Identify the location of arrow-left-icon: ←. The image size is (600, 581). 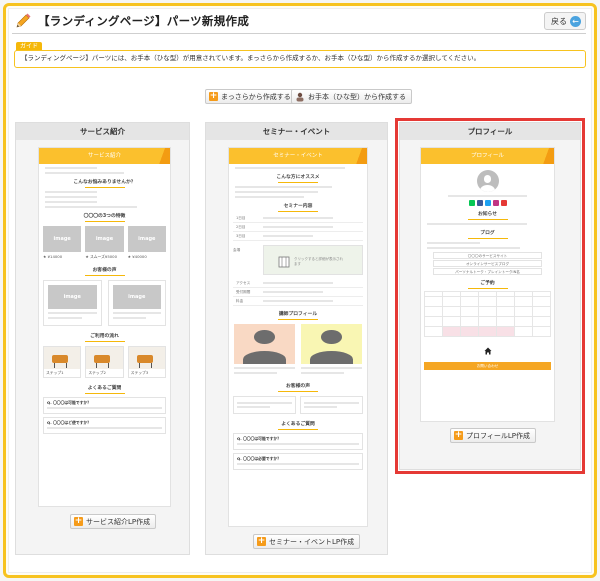
(575, 21).